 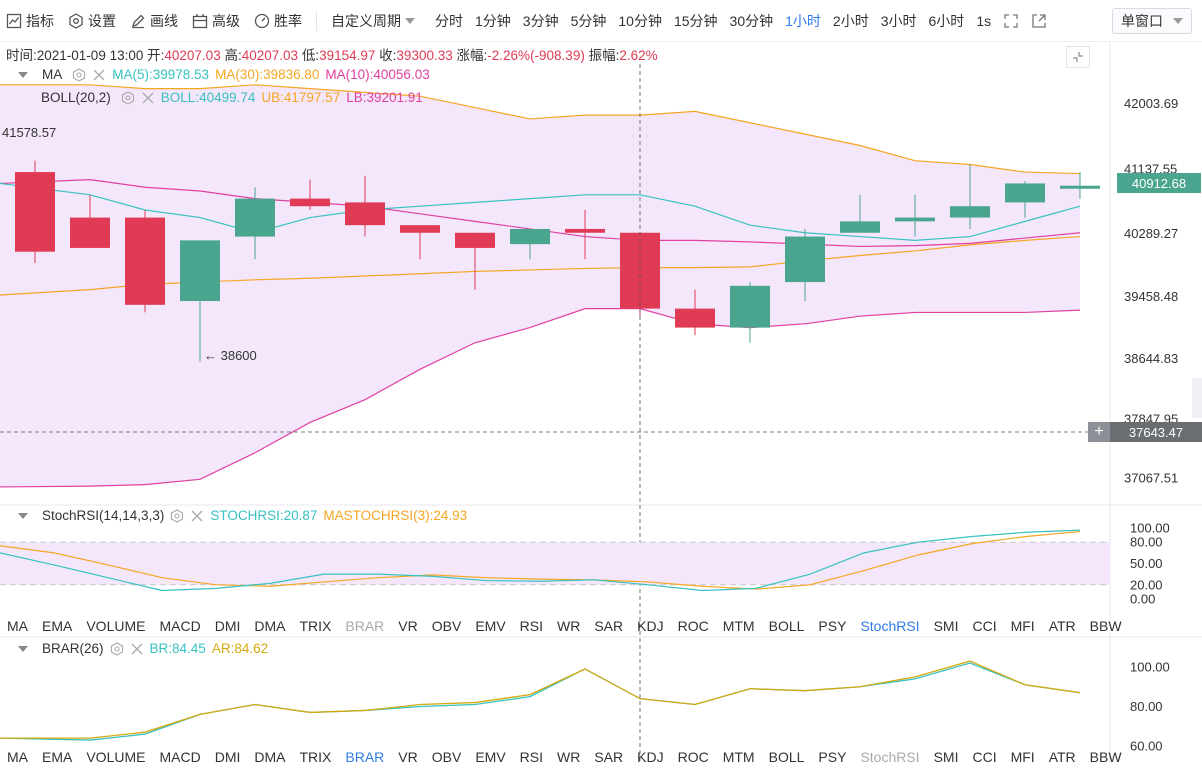 What do you see at coordinates (983, 21) in the screenshot?
I see `period-tab-11: 1s` at bounding box center [983, 21].